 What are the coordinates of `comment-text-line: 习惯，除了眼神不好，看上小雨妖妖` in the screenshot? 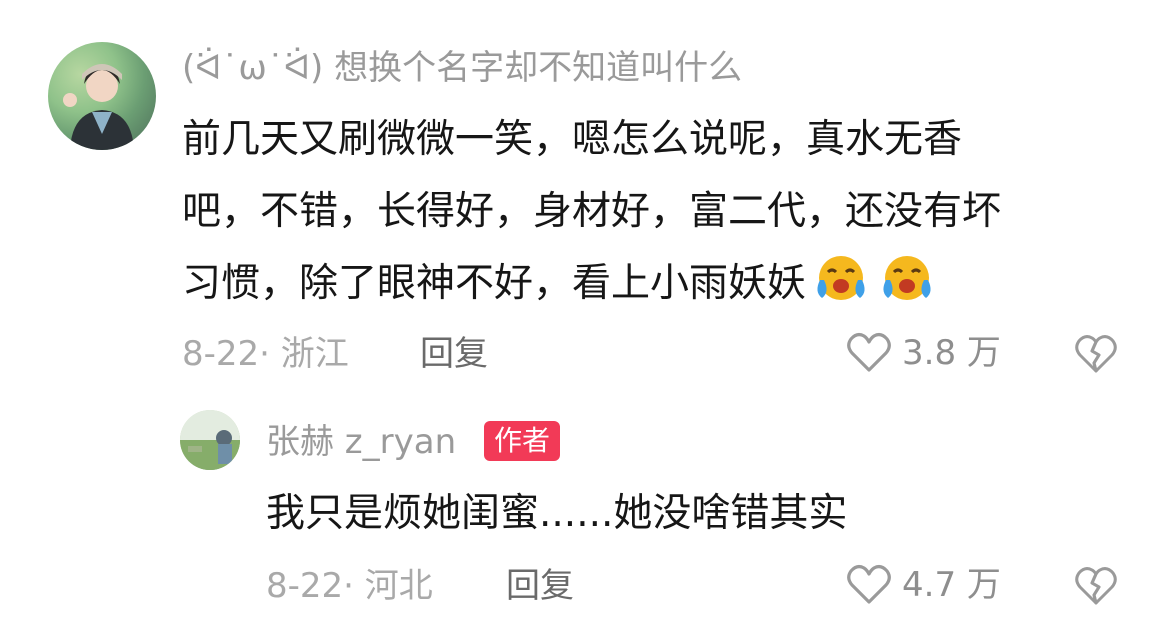 It's located at (652, 284).